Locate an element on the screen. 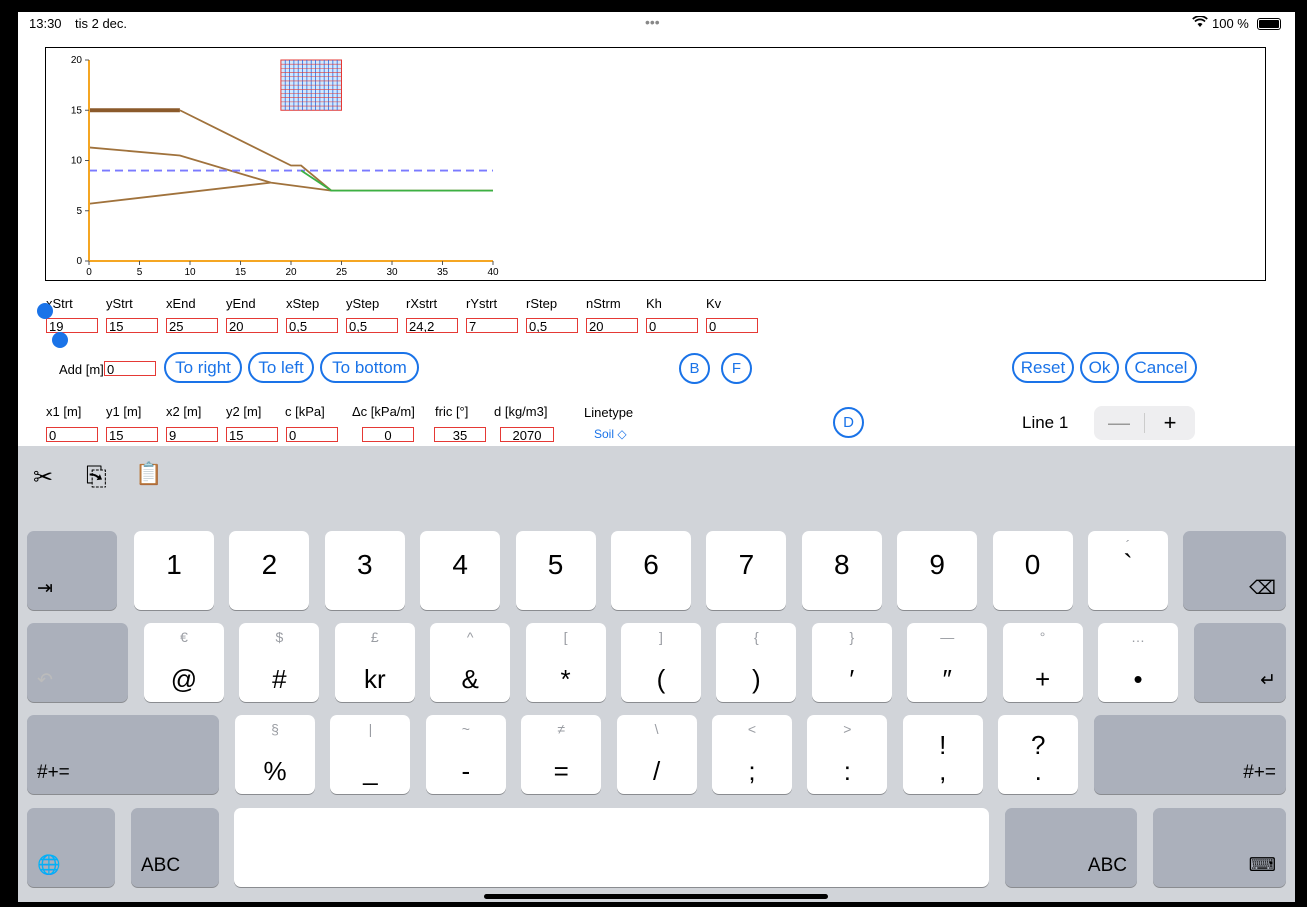 This screenshot has height=907, width=1307. key-2: 3 is located at coordinates (364, 570).